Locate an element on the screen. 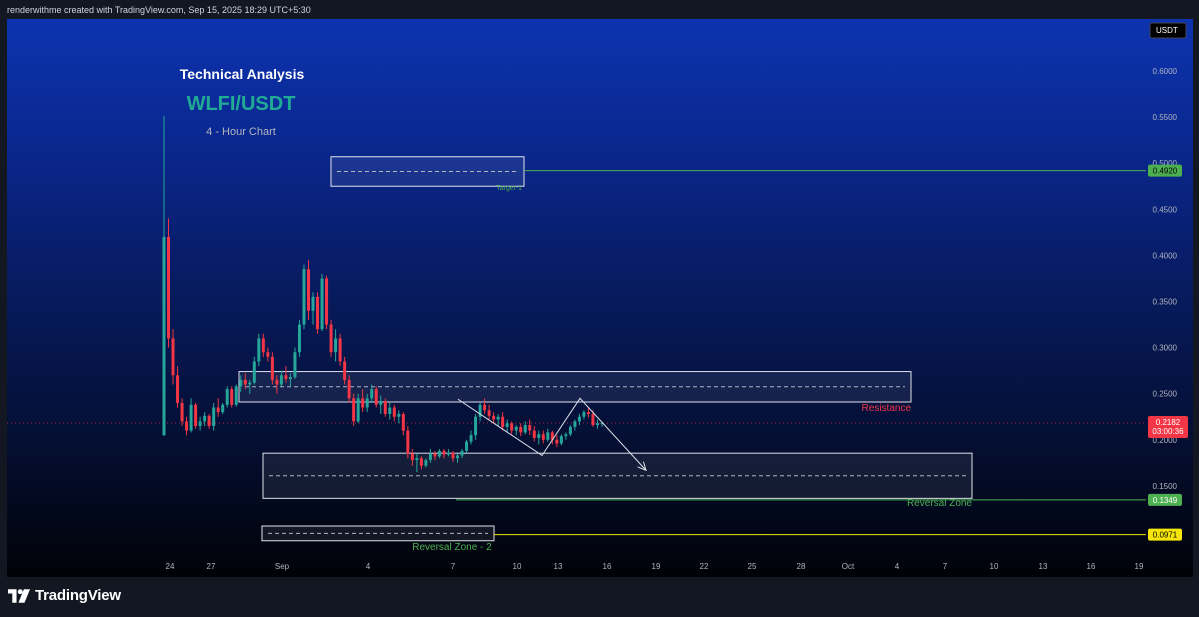 This screenshot has width=1199, height=617. zone-label: Target-1 is located at coordinates (509, 188).